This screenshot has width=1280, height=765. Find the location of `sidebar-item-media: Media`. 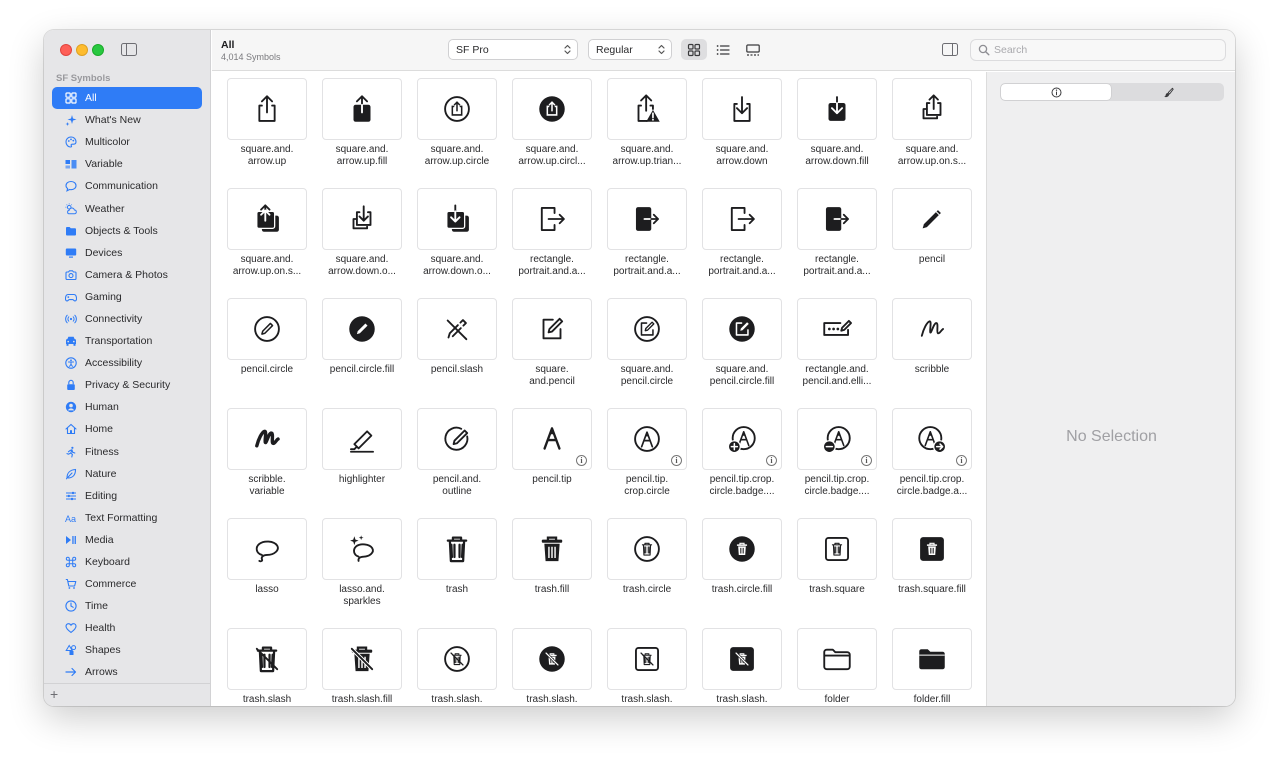

sidebar-item-media: Media is located at coordinates (127, 540).